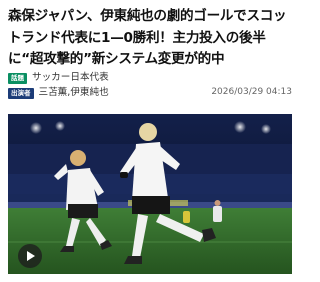  Describe the element at coordinates (70, 78) in the screenshot. I see `category-label: サッカー日本代表` at that location.